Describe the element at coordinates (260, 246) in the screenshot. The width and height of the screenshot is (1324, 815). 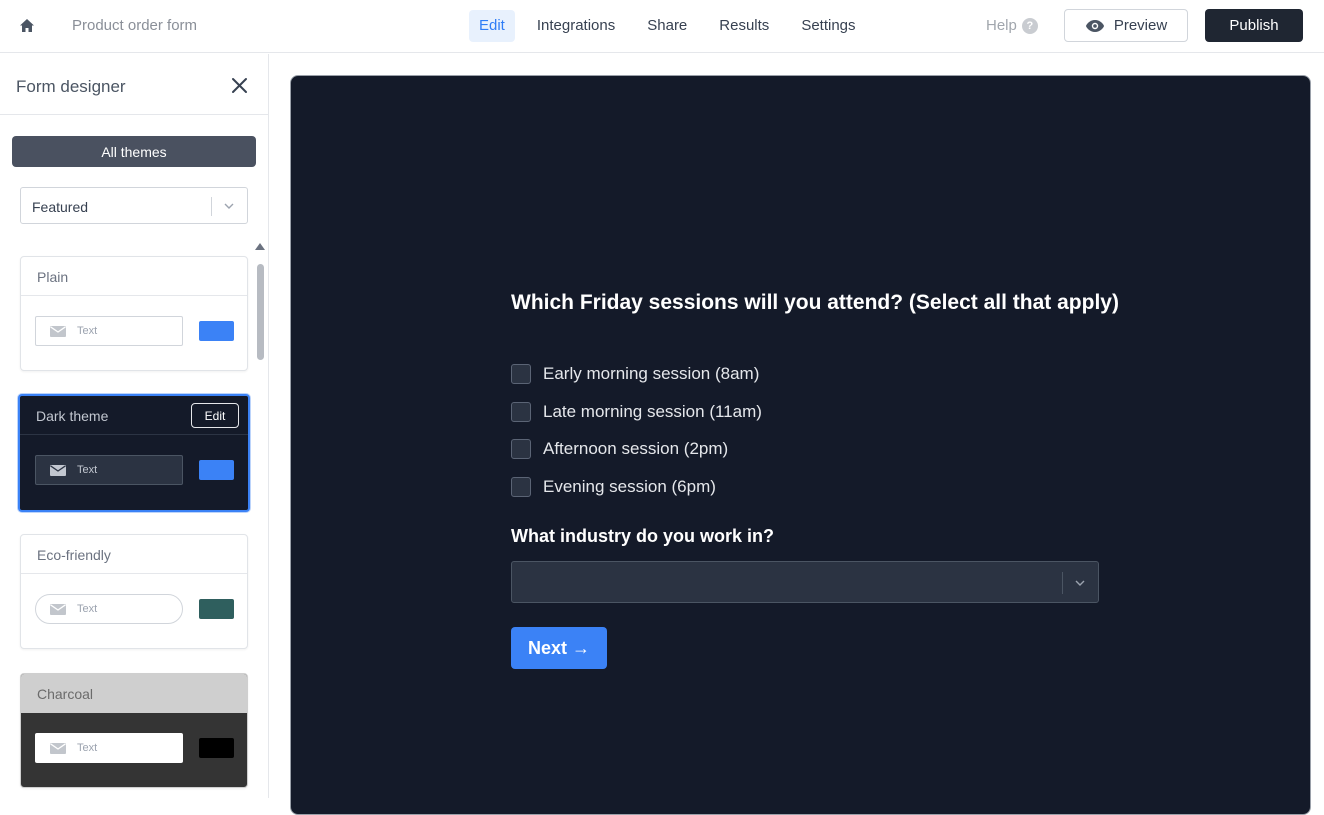
I see `scroll-up-arrow` at that location.